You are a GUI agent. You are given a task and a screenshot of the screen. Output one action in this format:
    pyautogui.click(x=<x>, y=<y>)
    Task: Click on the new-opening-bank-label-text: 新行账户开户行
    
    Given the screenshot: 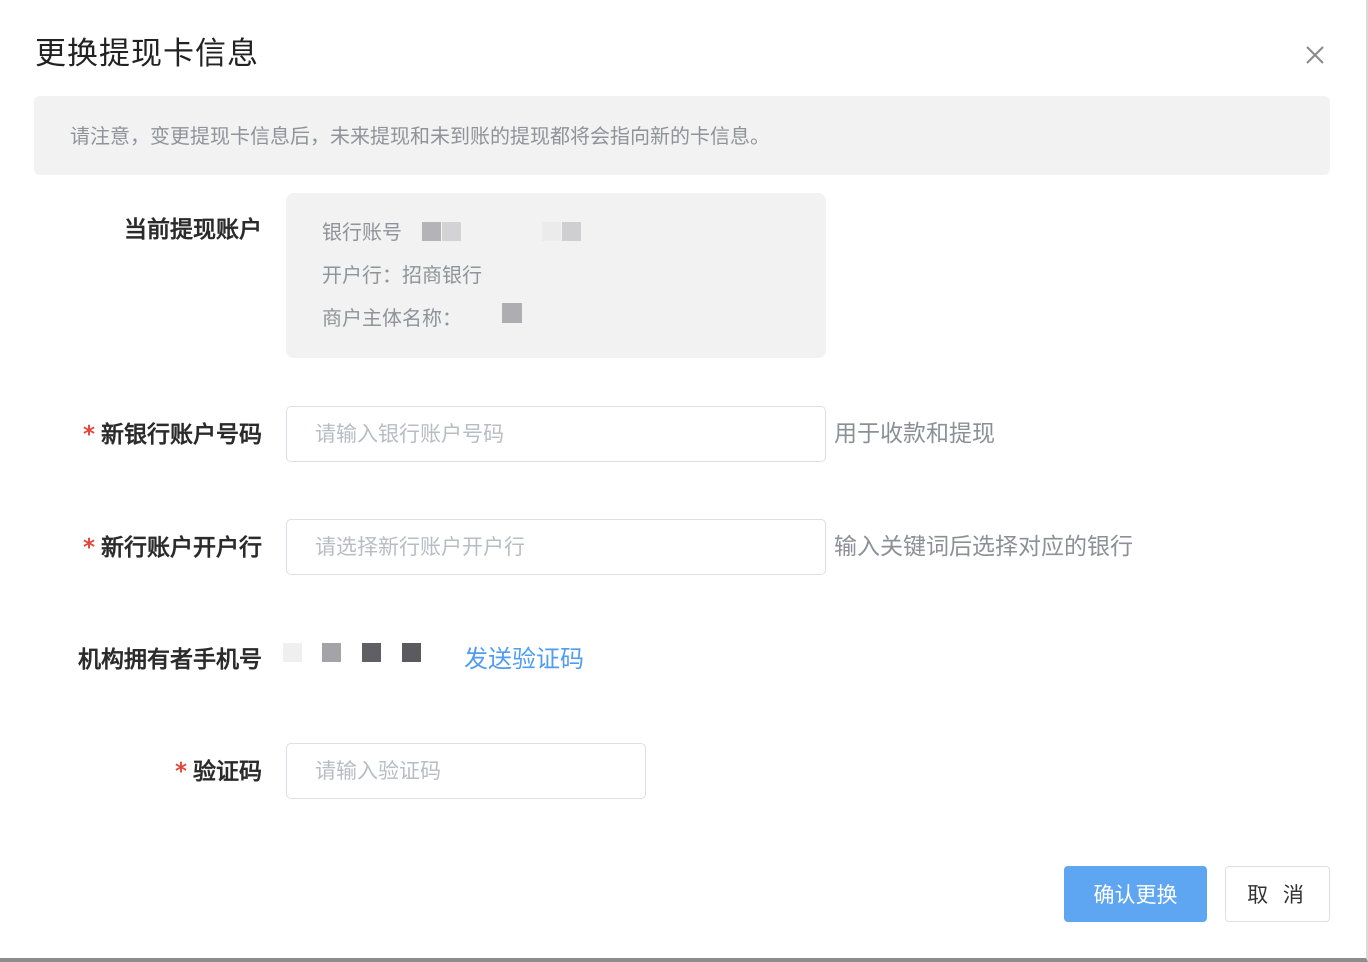 What is the action you would take?
    pyautogui.click(x=181, y=548)
    